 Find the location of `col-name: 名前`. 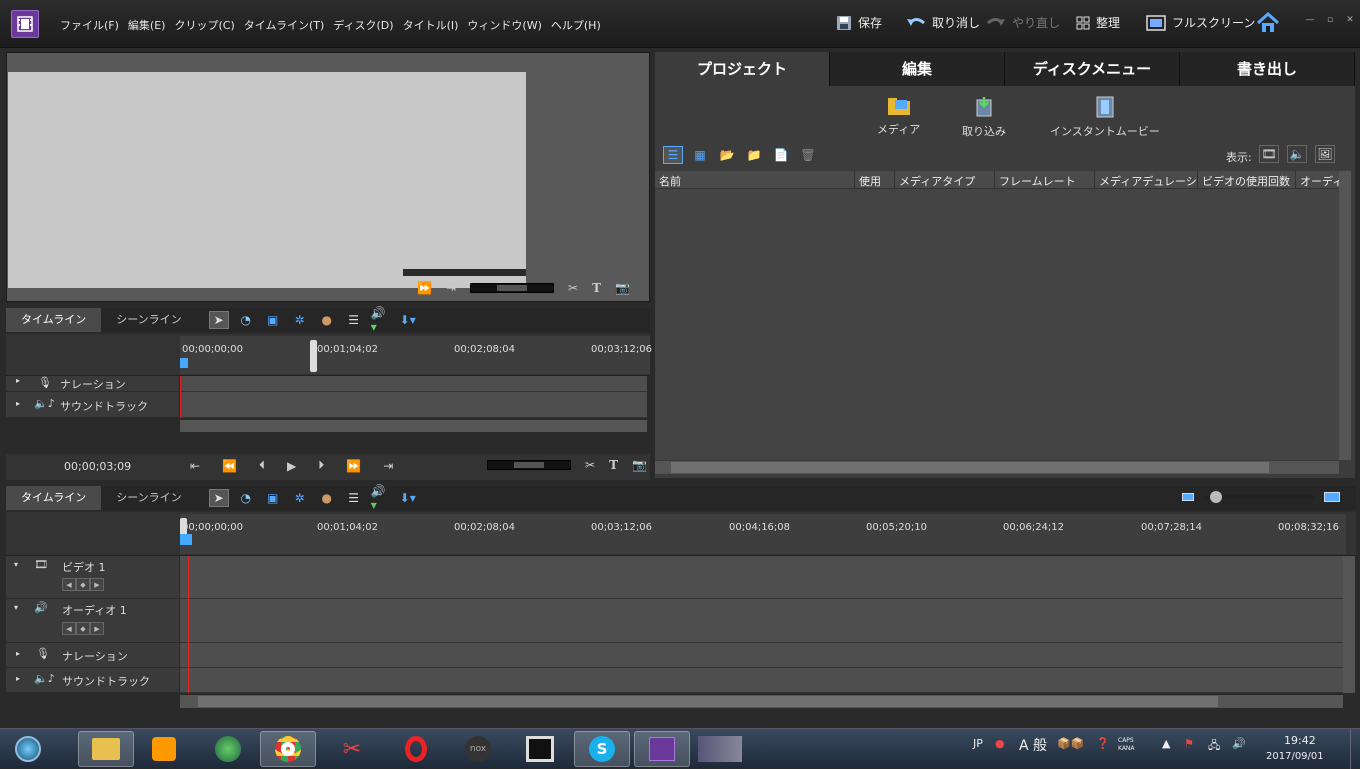

col-name: 名前 is located at coordinates (755, 179).